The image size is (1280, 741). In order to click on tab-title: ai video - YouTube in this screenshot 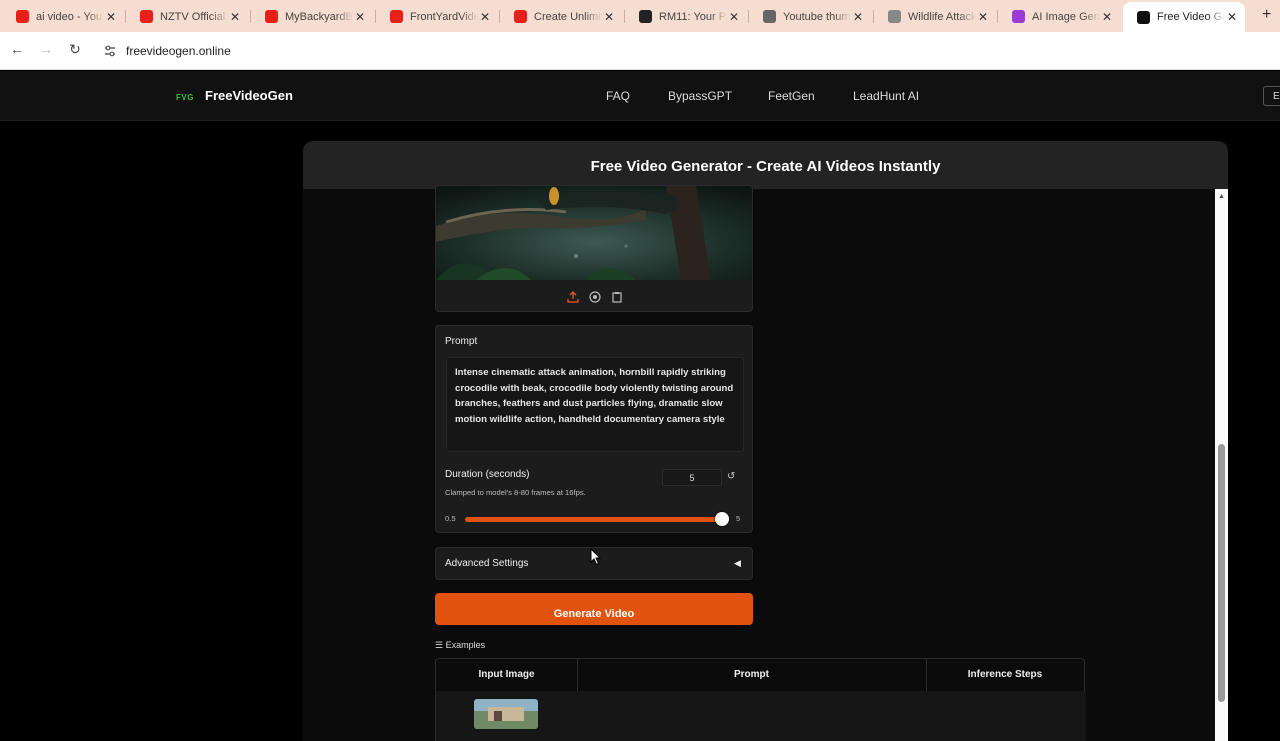, I will do `click(70, 16)`.